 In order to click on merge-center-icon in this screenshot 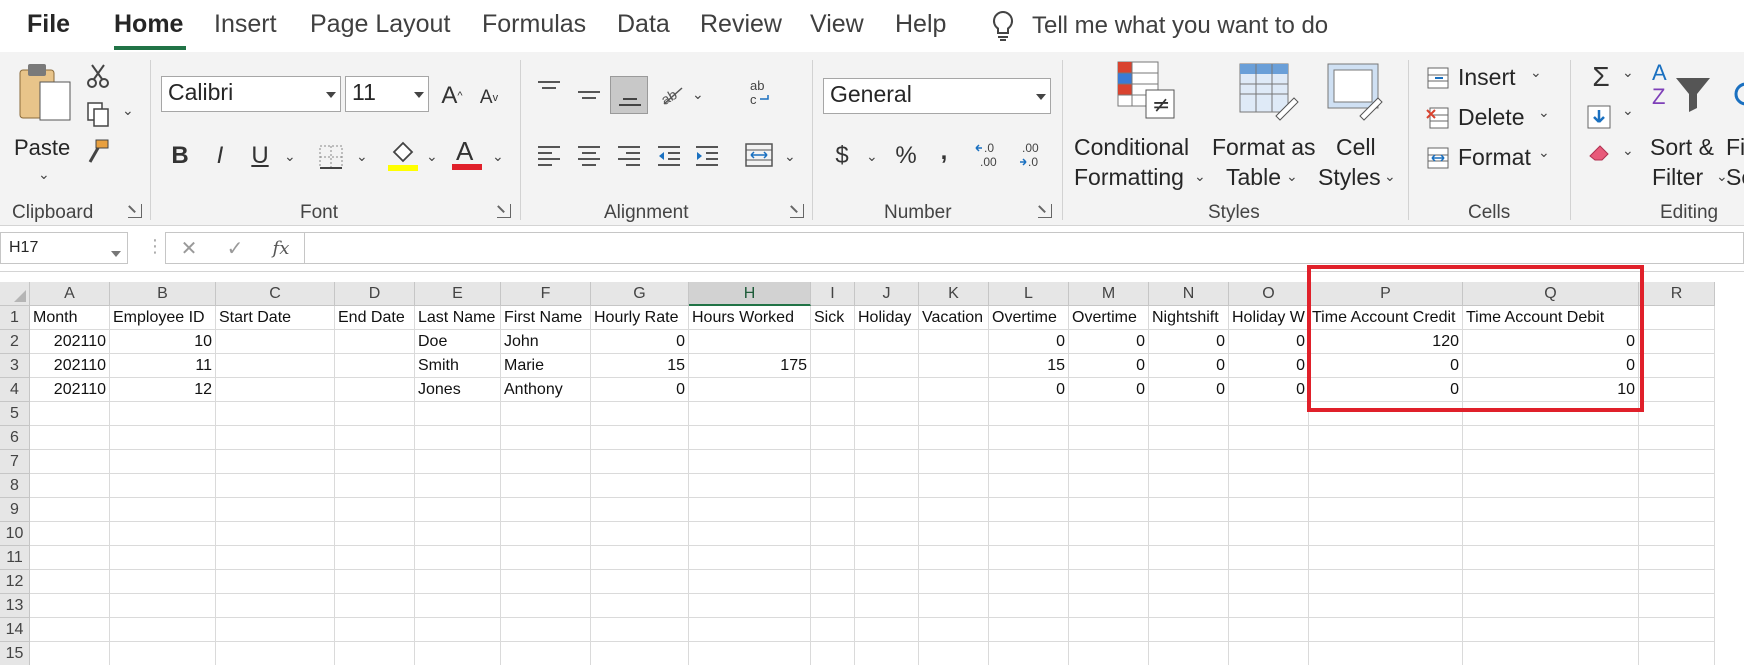, I will do `click(759, 155)`.